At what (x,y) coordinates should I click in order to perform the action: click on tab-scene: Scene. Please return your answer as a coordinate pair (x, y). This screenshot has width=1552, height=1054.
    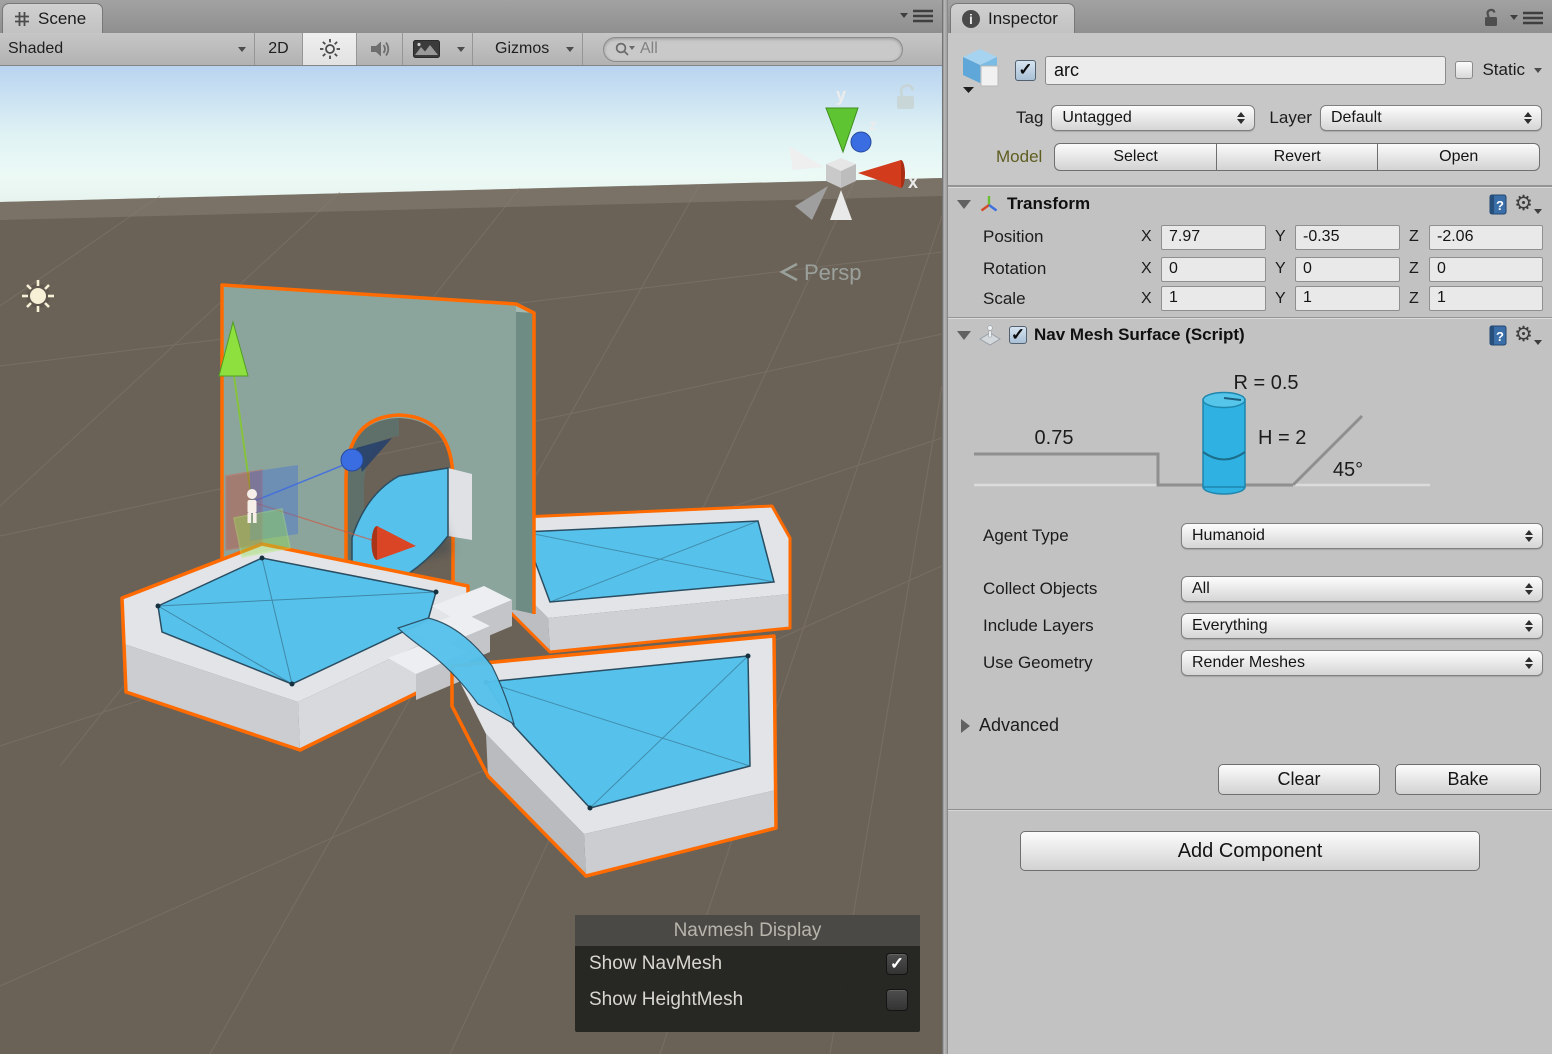
    Looking at the image, I should click on (53, 18).